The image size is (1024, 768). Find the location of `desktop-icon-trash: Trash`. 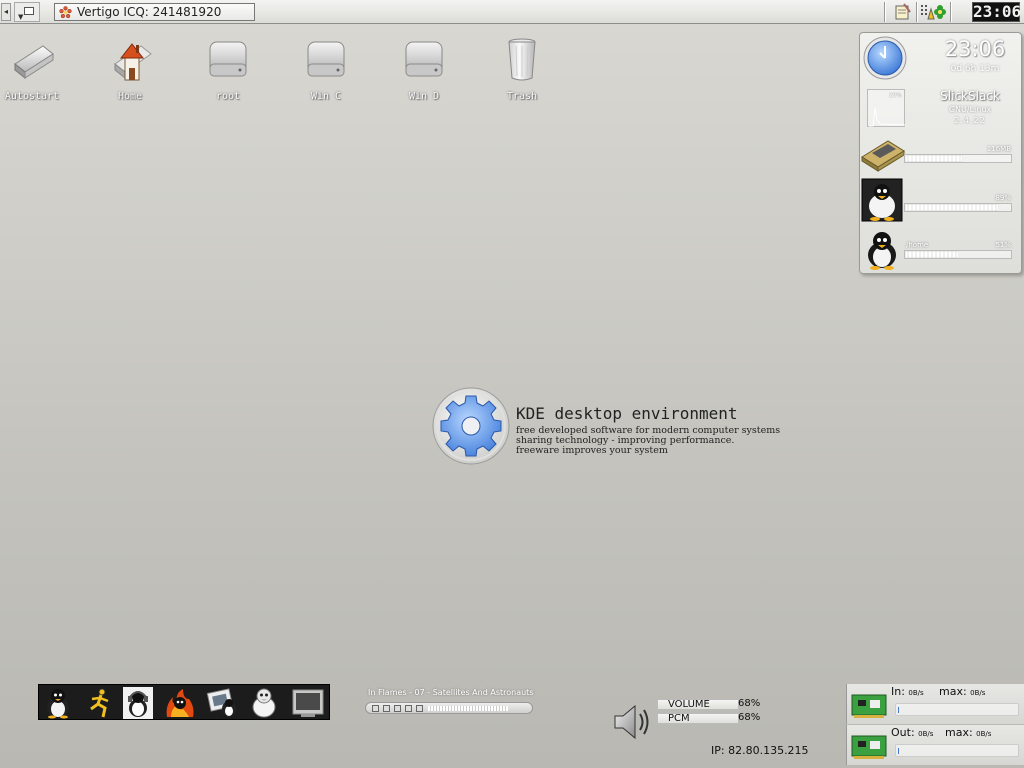

desktop-icon-trash: Trash is located at coordinates (522, 69).